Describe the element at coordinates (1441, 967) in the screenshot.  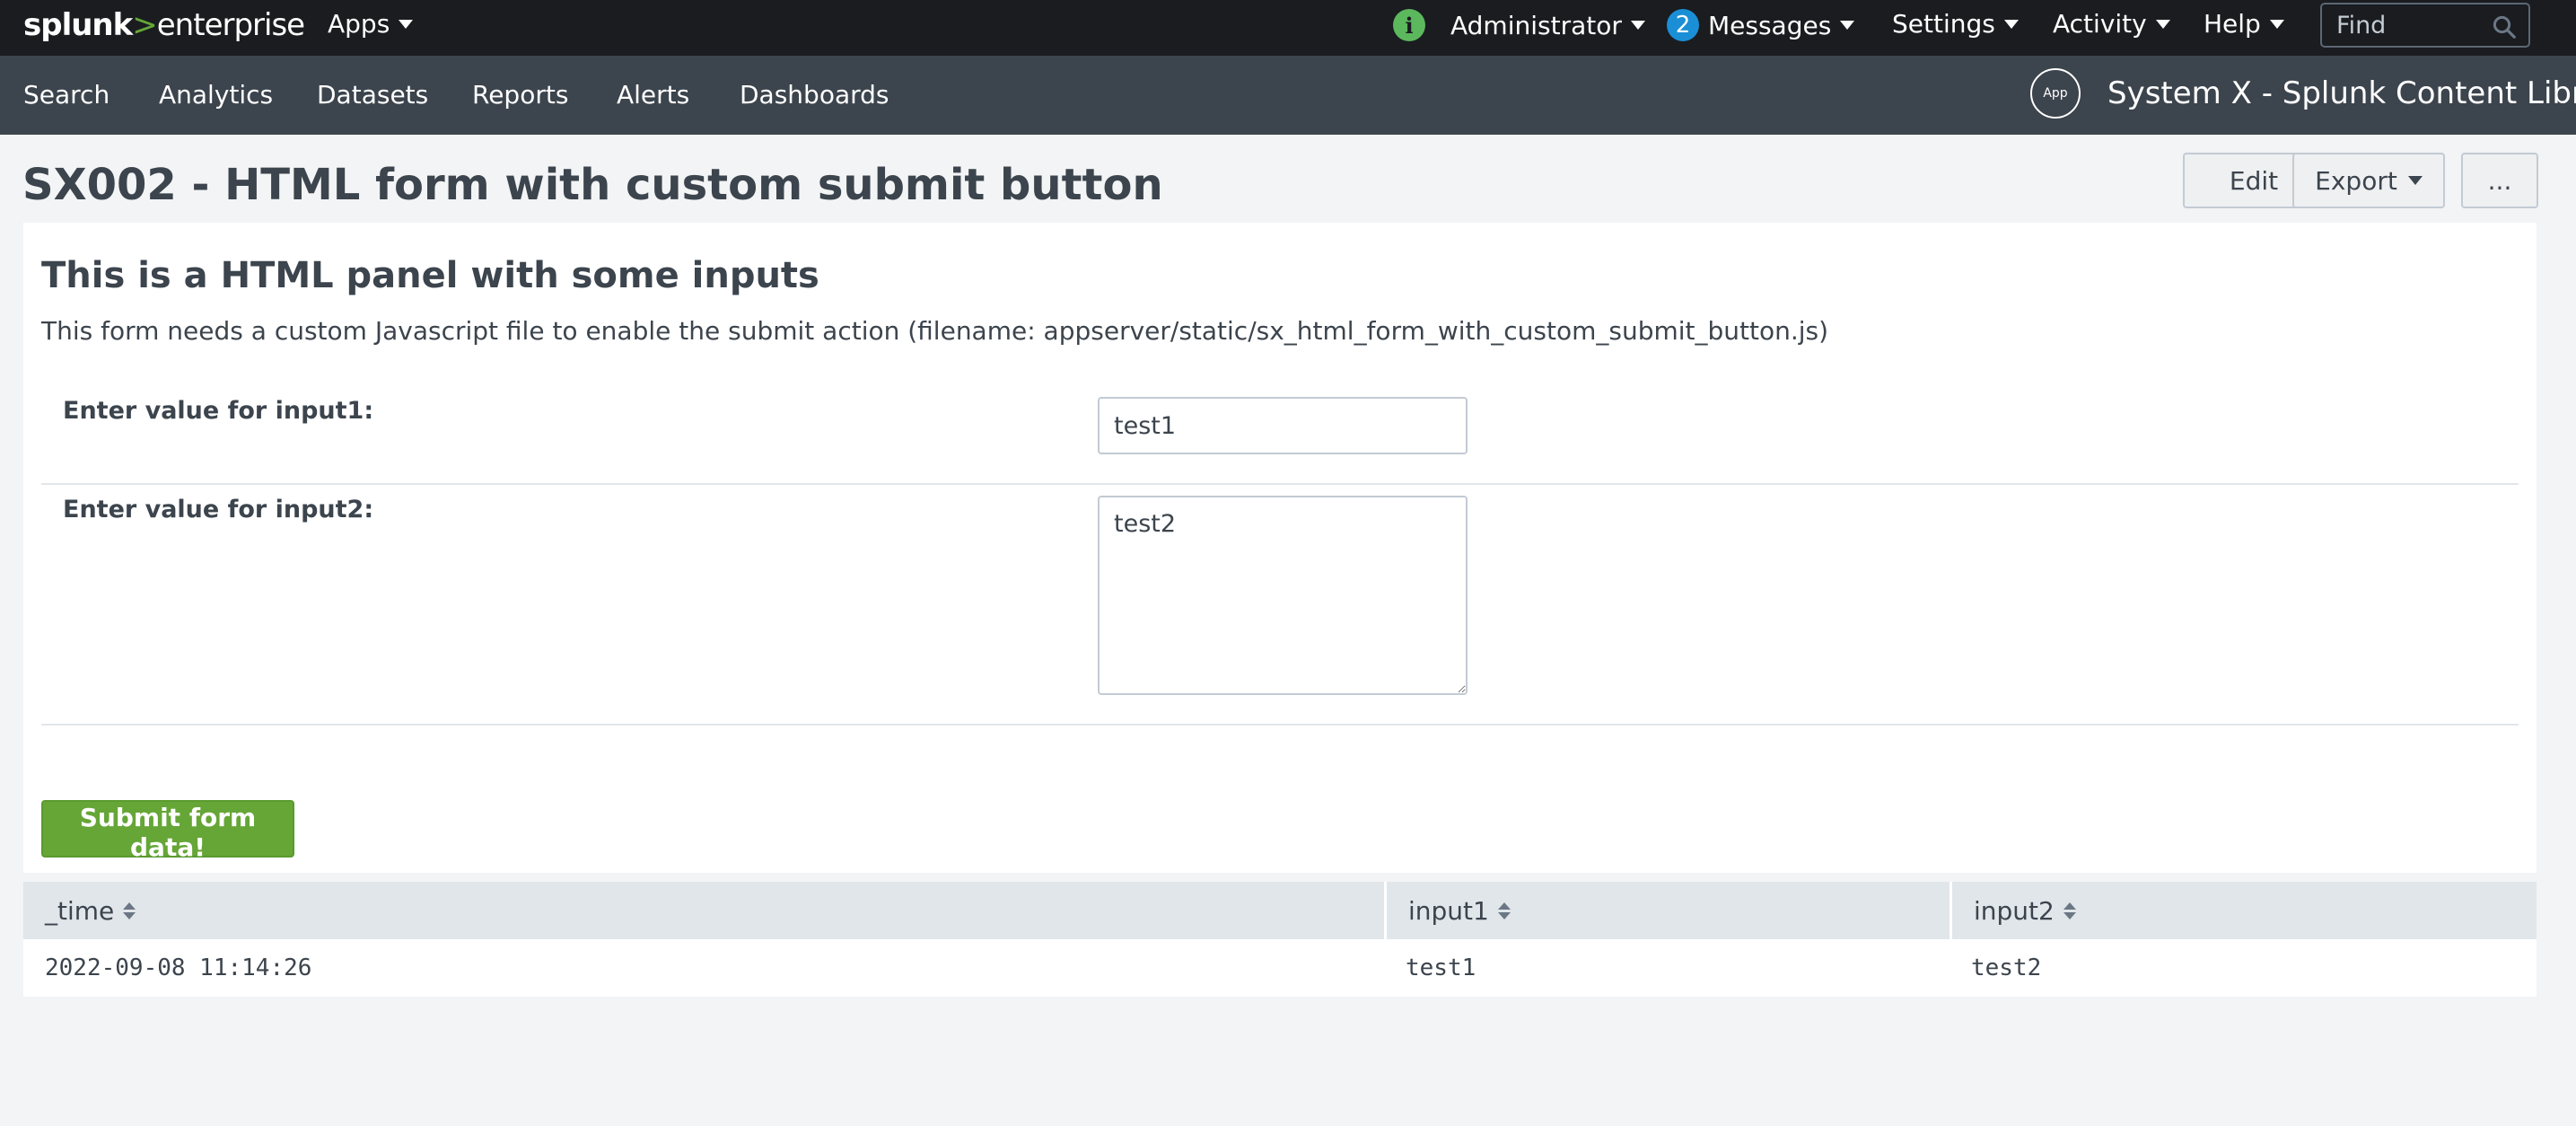
I see `table-cell-input1: test1` at that location.